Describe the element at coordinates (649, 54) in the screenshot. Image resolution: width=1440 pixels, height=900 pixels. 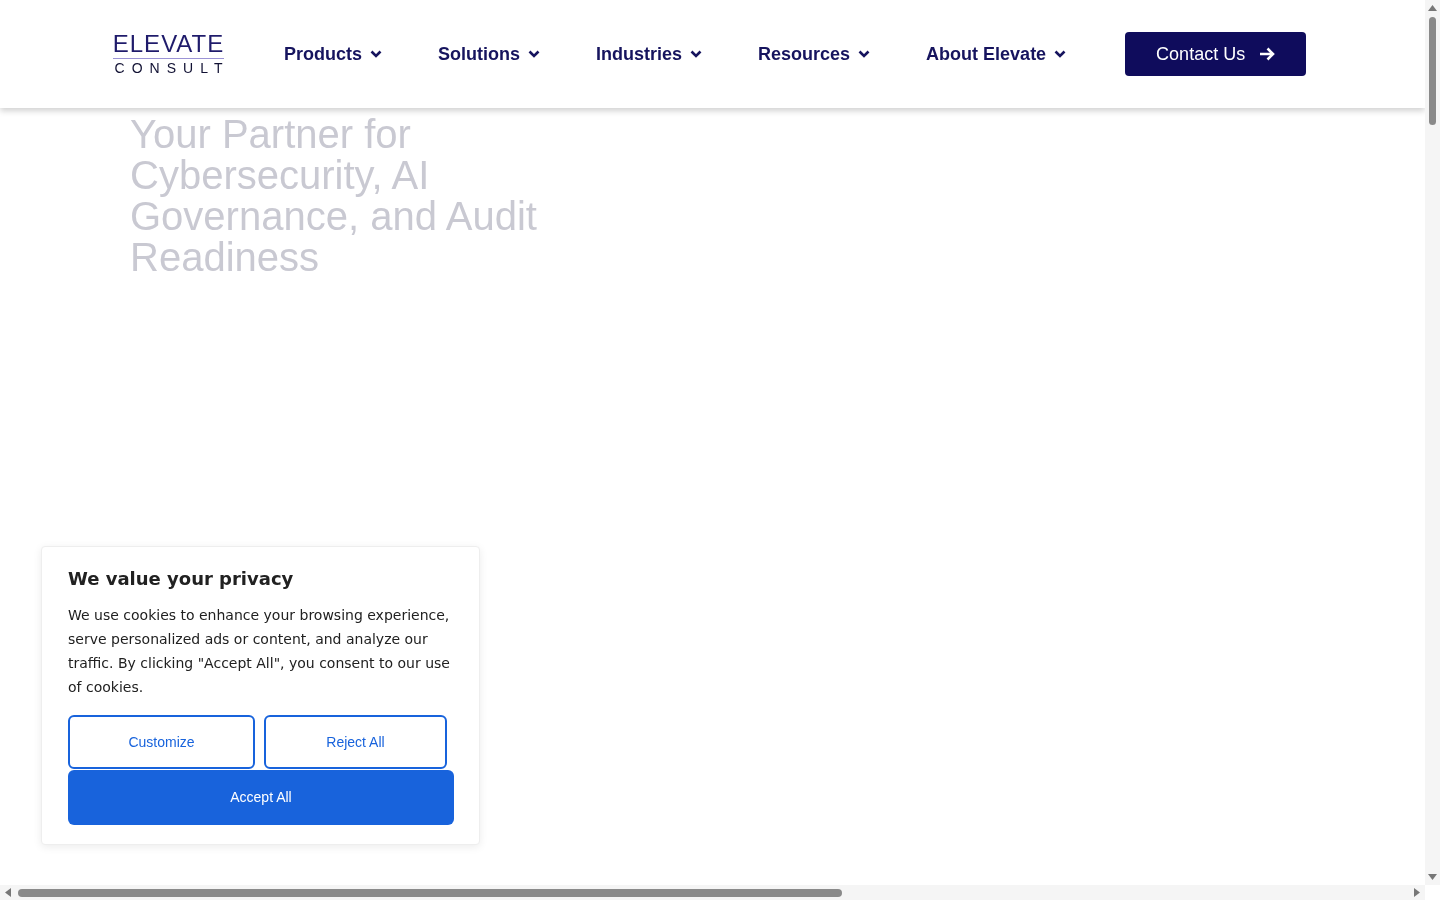
I see `nav-link: Industries` at that location.